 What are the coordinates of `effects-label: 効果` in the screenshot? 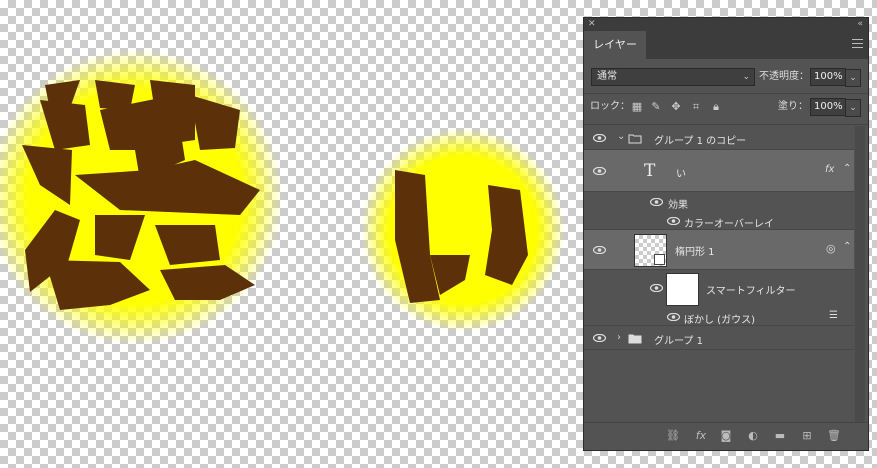 It's located at (678, 205).